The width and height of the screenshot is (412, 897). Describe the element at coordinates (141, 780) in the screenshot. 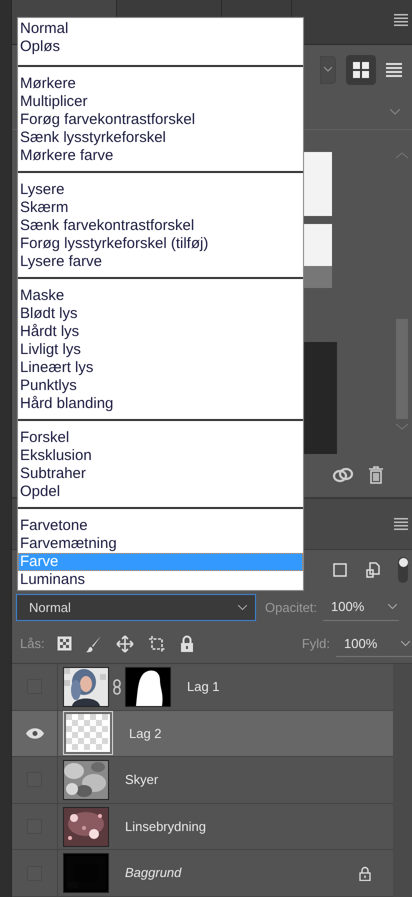

I see `layer-name: Skyer` at that location.